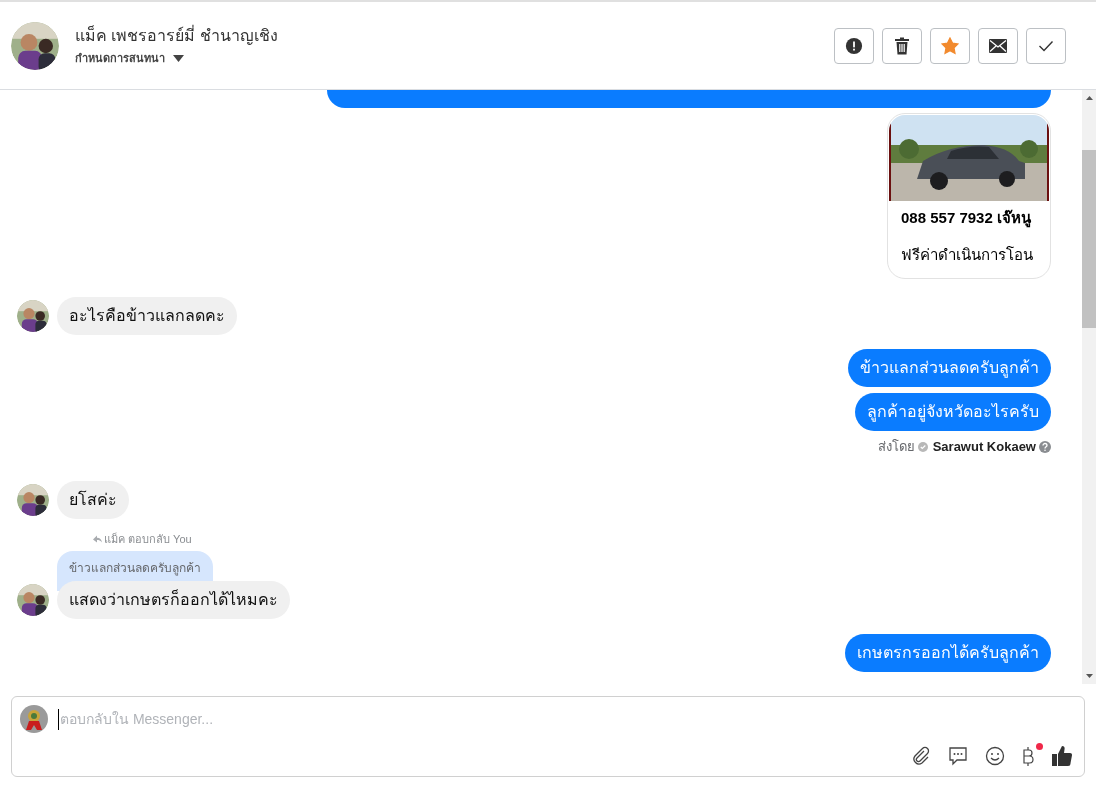  What do you see at coordinates (1062, 756) in the screenshot?
I see `thumbs-up-icon` at bounding box center [1062, 756].